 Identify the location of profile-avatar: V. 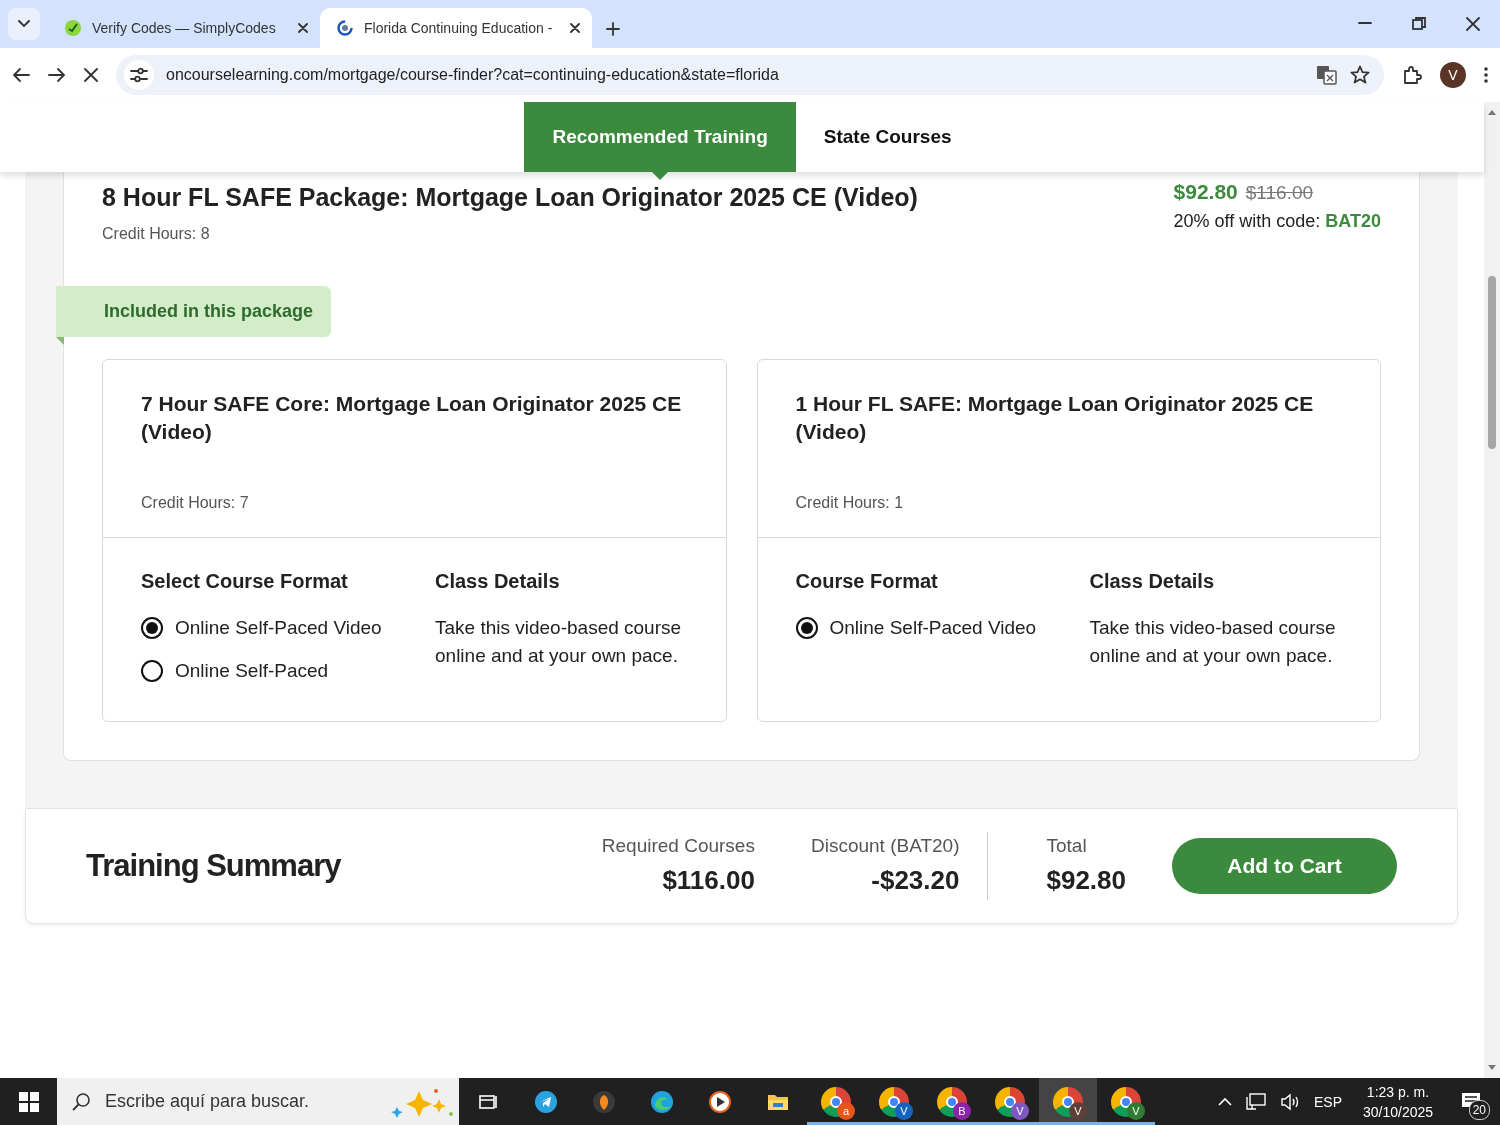
(1453, 75).